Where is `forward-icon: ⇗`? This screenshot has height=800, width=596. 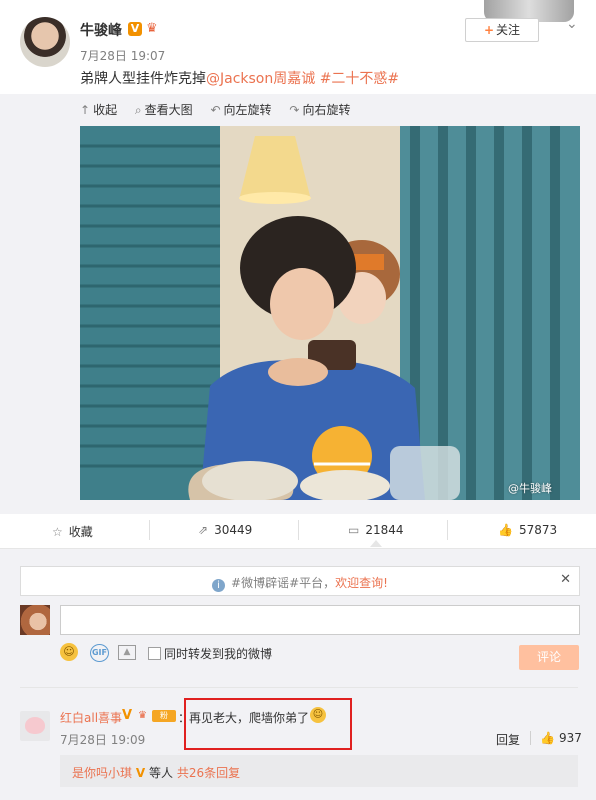
forward-icon: ⇗ is located at coordinates (203, 530).